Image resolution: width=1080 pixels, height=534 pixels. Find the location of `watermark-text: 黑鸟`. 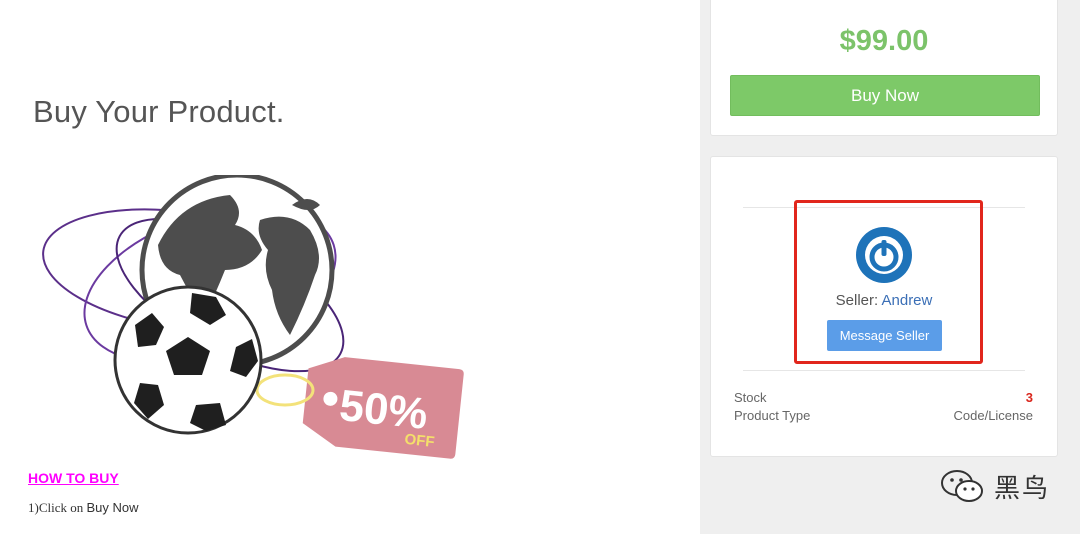

watermark-text: 黑鸟 is located at coordinates (1022, 488).